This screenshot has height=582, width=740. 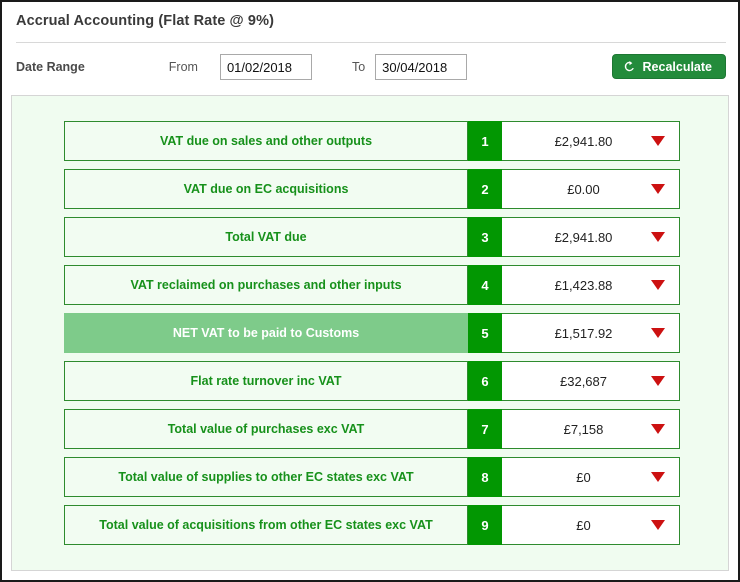 I want to click on vat-row-value-cell: £0.00, so click(x=591, y=189).